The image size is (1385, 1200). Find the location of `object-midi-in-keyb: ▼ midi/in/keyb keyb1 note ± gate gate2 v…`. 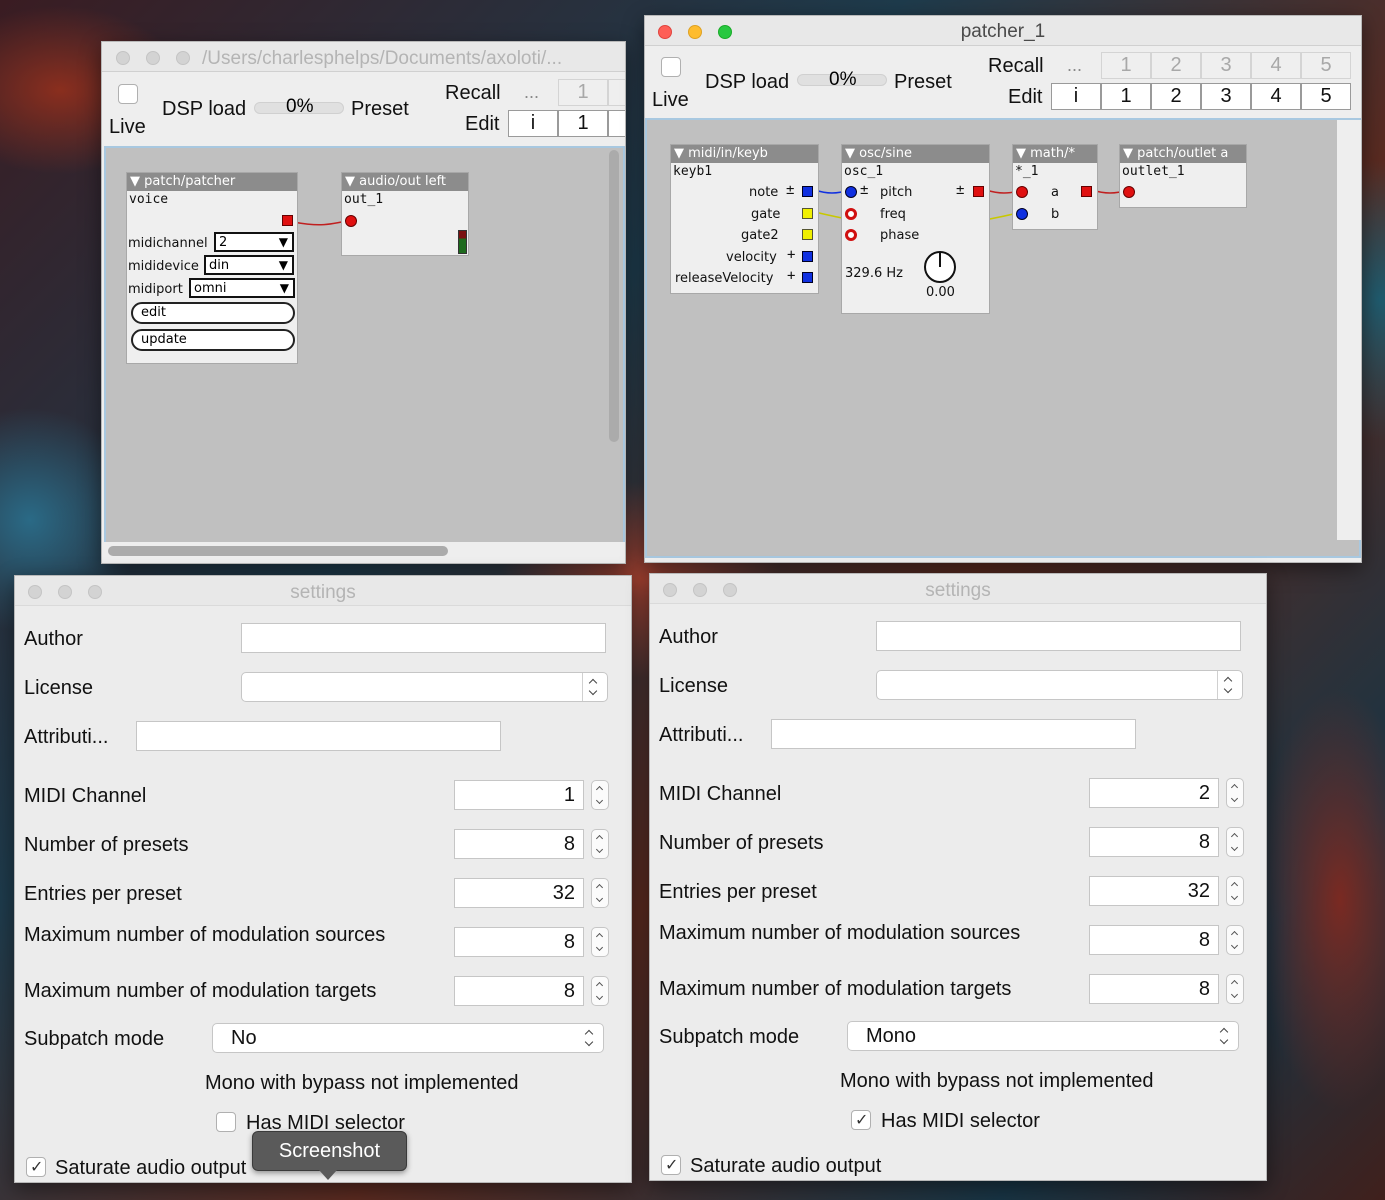

object-midi-in-keyb: ▼ midi/in/keyb keyb1 note ± gate gate2 v… is located at coordinates (744, 219).